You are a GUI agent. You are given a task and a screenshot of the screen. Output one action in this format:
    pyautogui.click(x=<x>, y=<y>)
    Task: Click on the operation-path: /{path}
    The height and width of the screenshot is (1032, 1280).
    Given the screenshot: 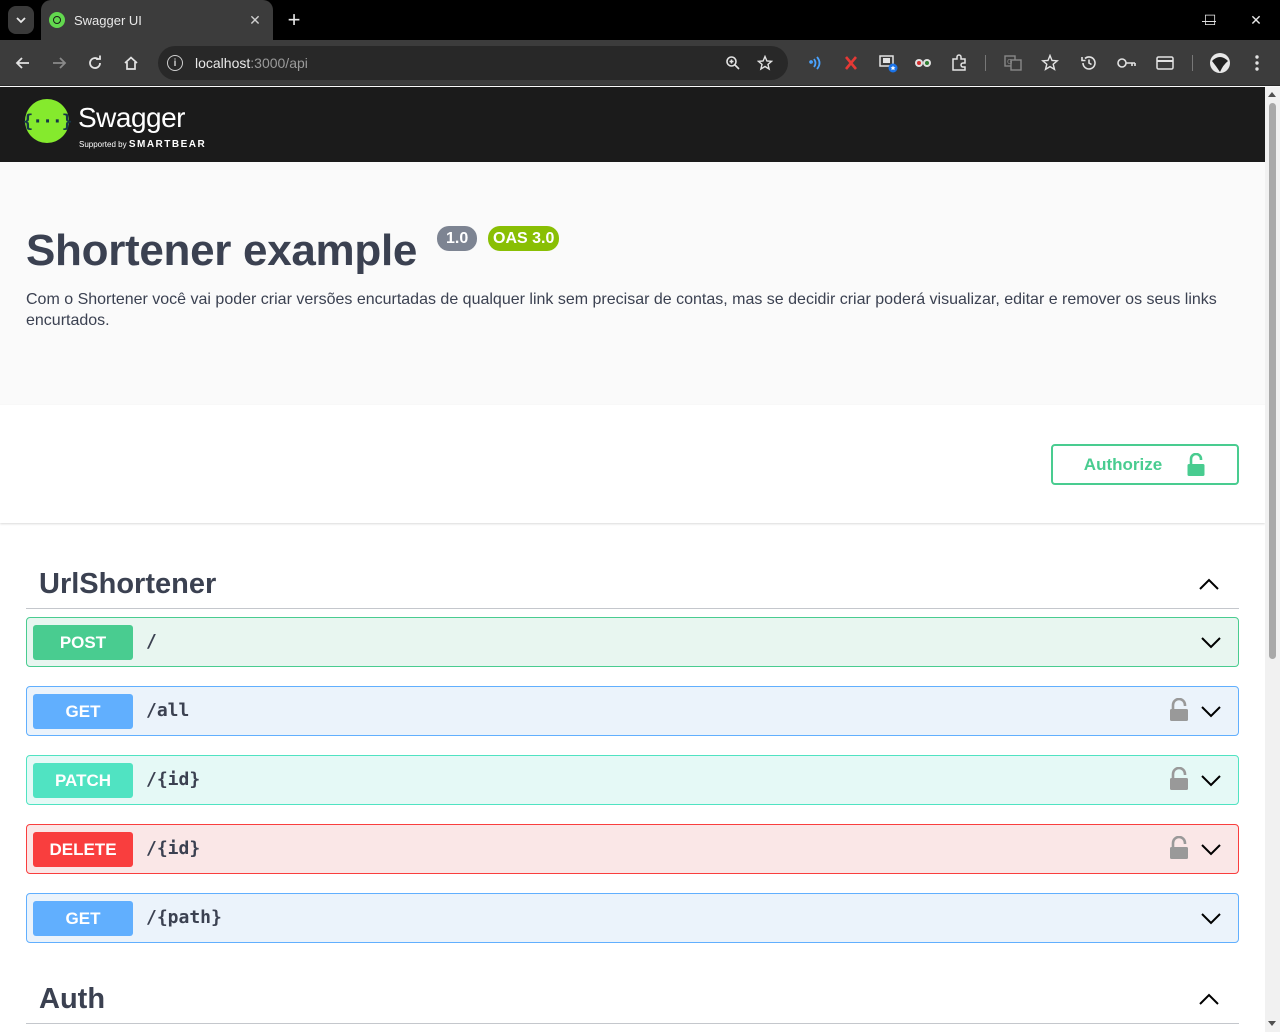 What is the action you would take?
    pyautogui.click(x=184, y=917)
    